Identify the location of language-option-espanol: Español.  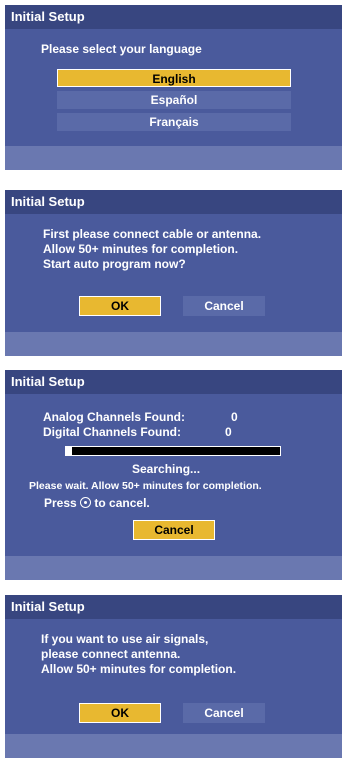
(174, 100).